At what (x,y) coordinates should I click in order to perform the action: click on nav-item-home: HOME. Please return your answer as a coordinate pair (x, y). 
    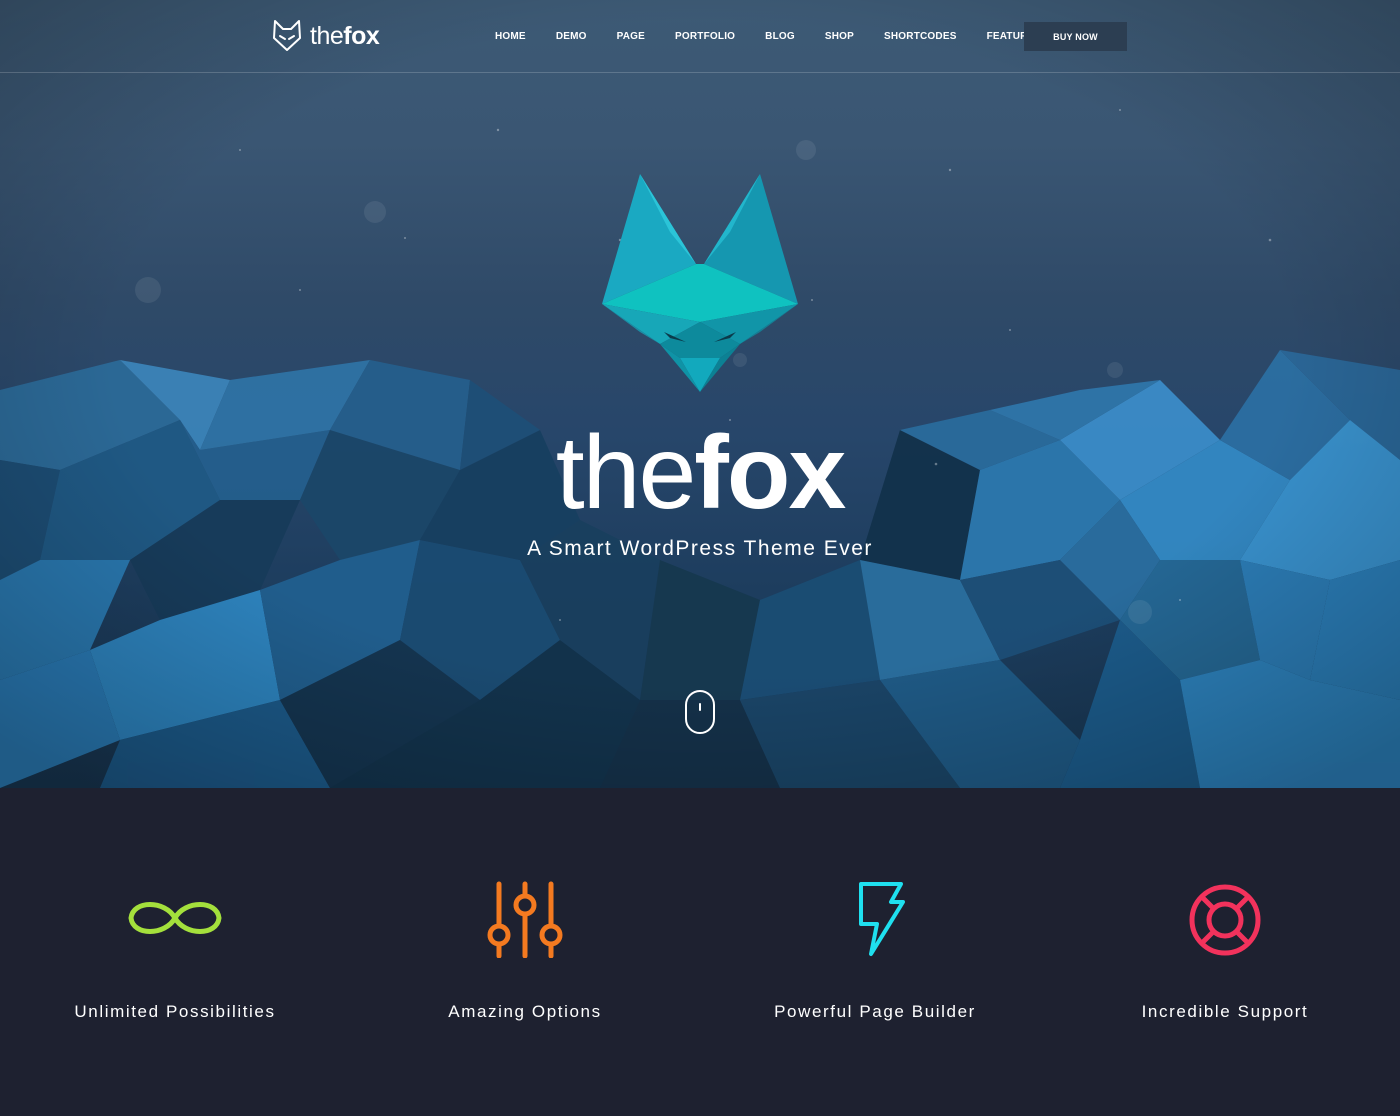
    Looking at the image, I should click on (510, 36).